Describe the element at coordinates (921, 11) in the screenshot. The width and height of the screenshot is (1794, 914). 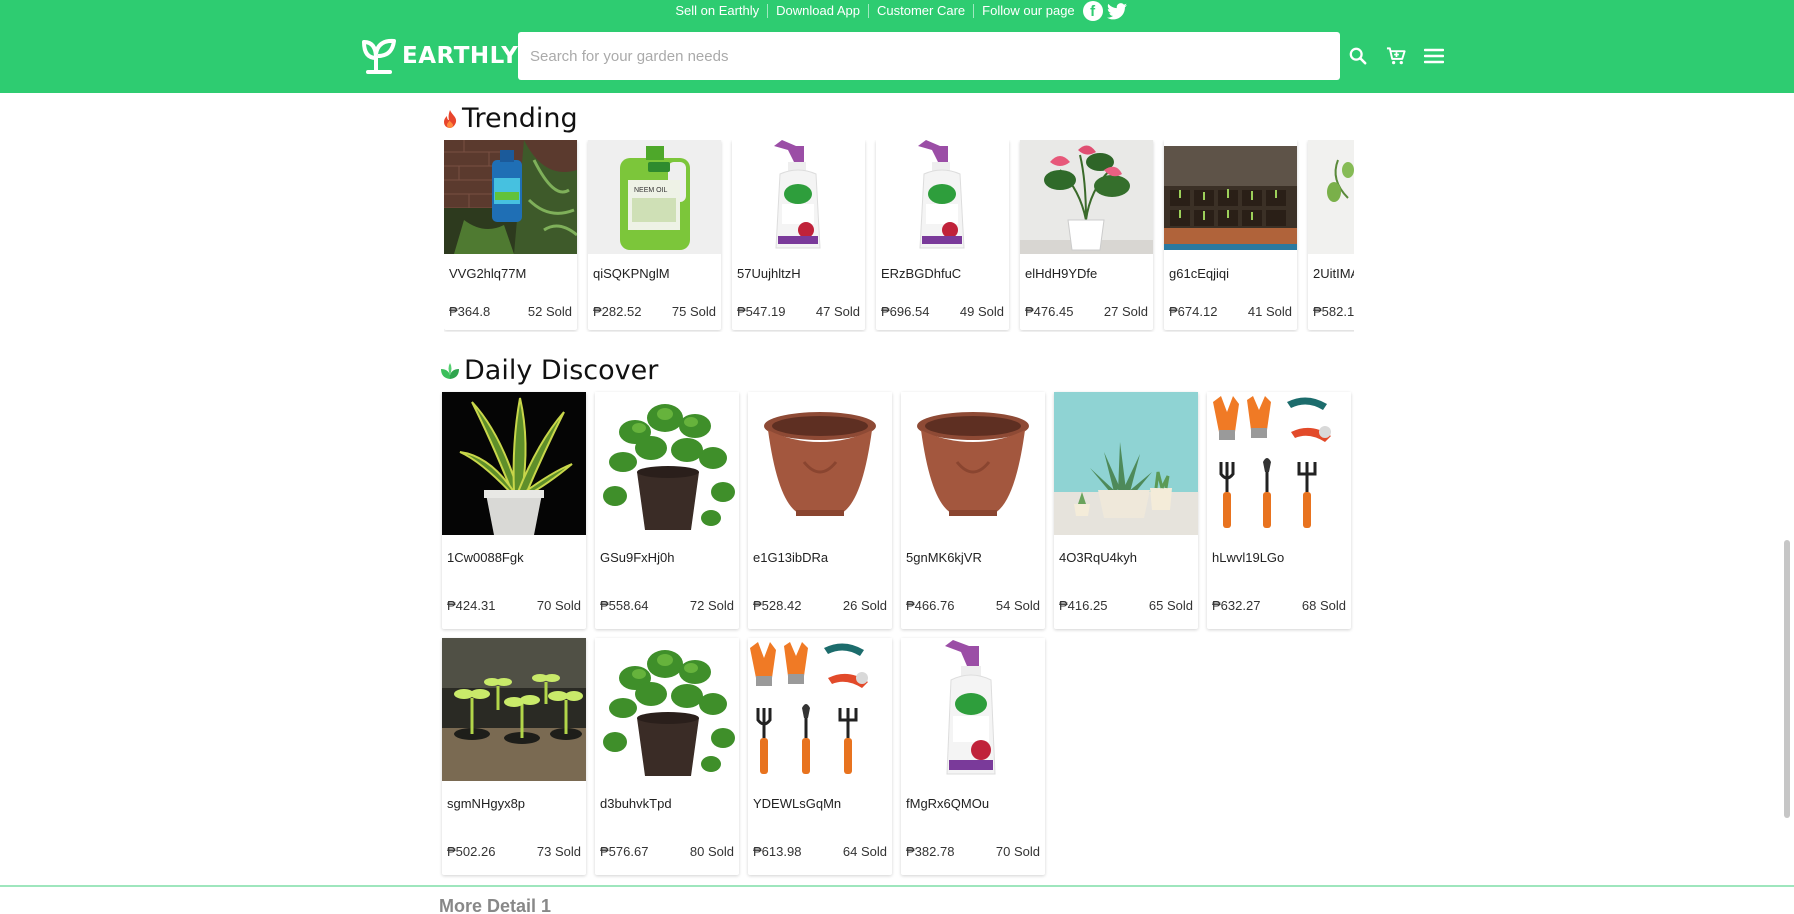
I see `customer-care-link: Customer Care` at that location.